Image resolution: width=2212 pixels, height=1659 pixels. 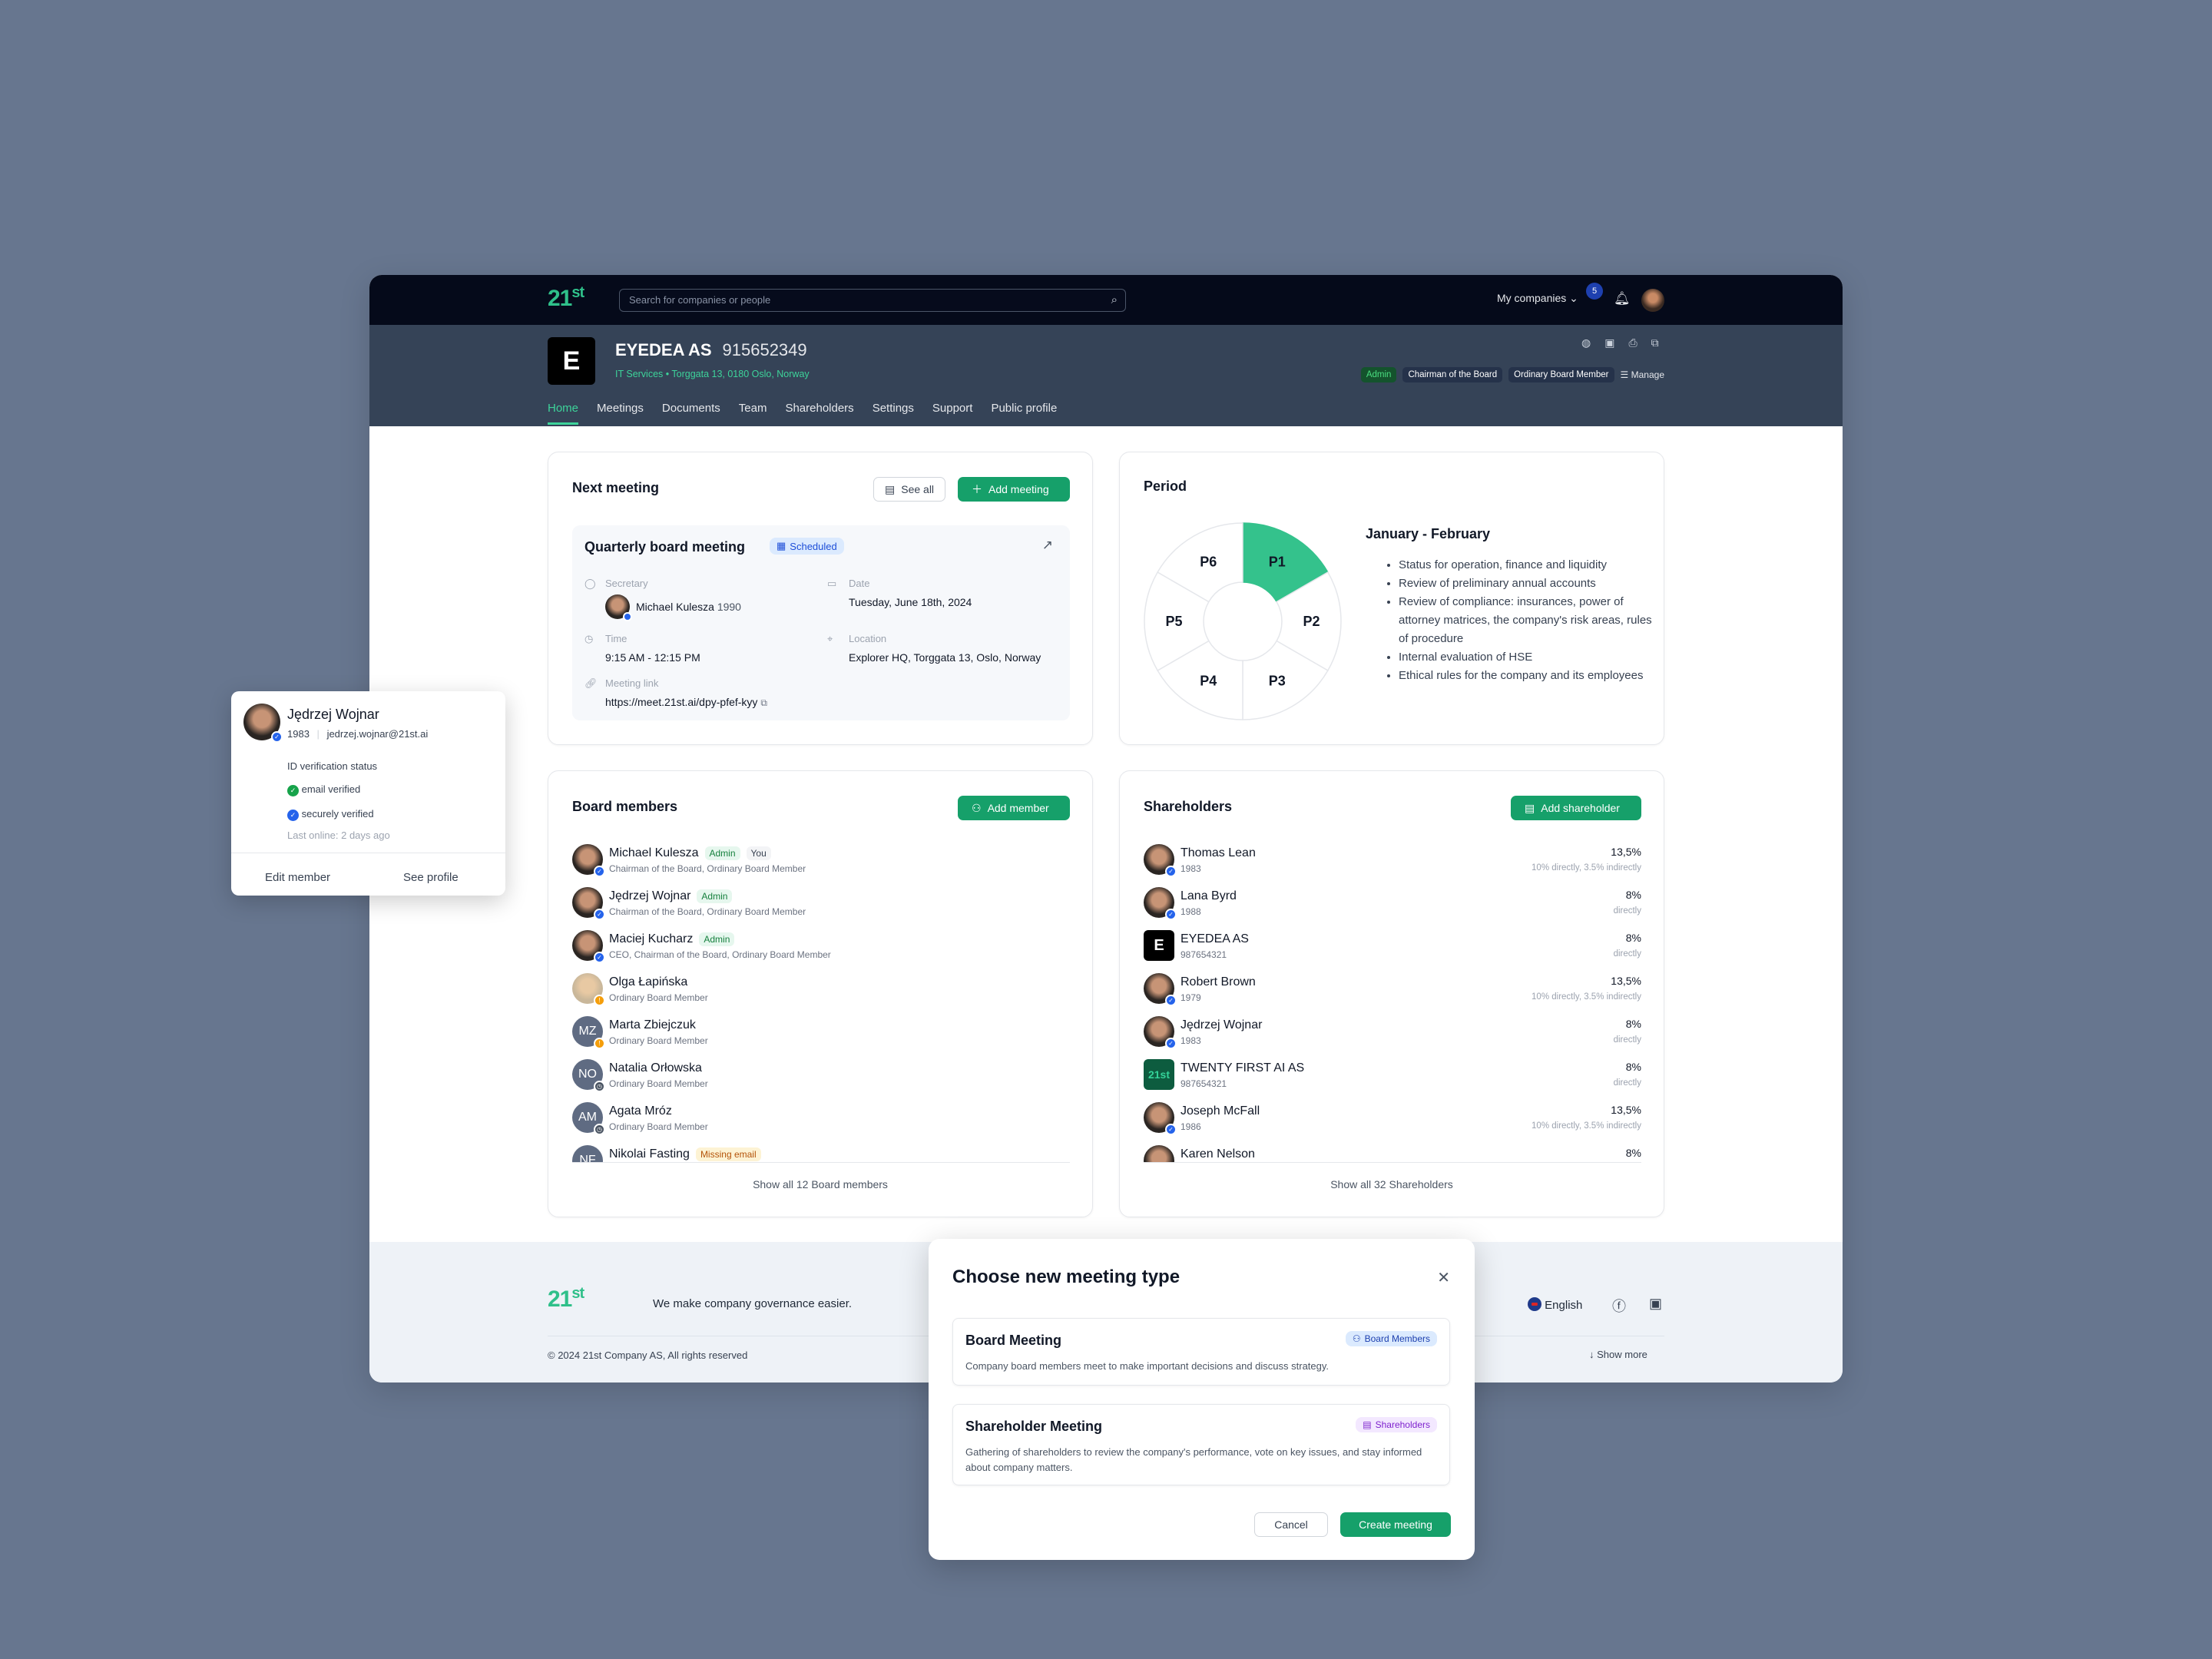 I want to click on show-all-board-members: Show all 12 Board members, so click(x=820, y=1184).